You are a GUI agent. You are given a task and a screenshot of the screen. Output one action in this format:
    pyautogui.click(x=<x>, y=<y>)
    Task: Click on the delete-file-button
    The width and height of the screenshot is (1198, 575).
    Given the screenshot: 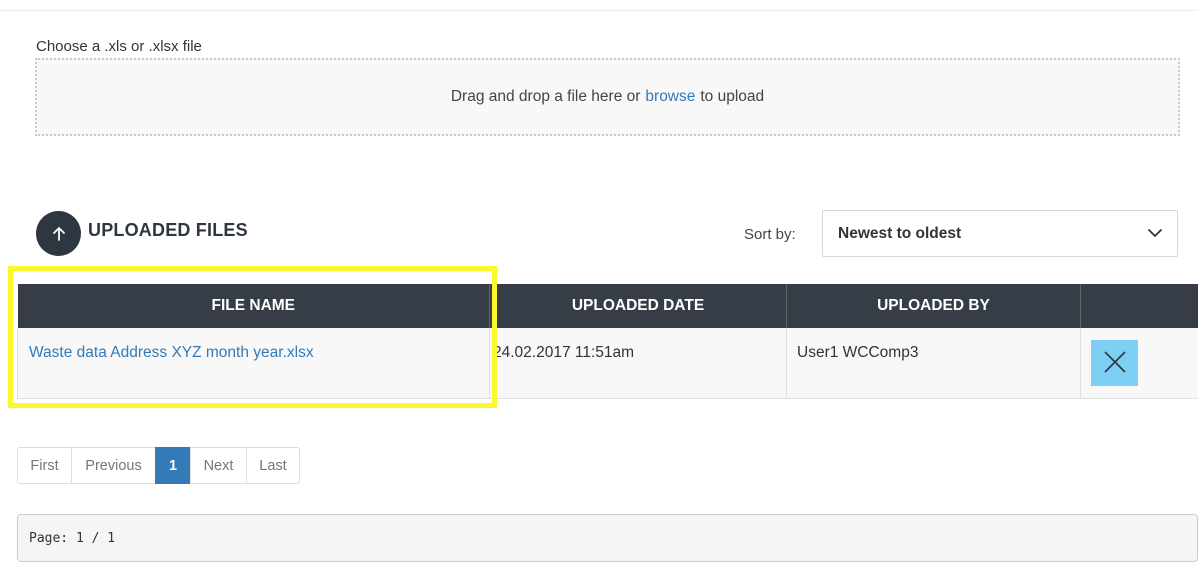 What is the action you would take?
    pyautogui.click(x=1114, y=363)
    